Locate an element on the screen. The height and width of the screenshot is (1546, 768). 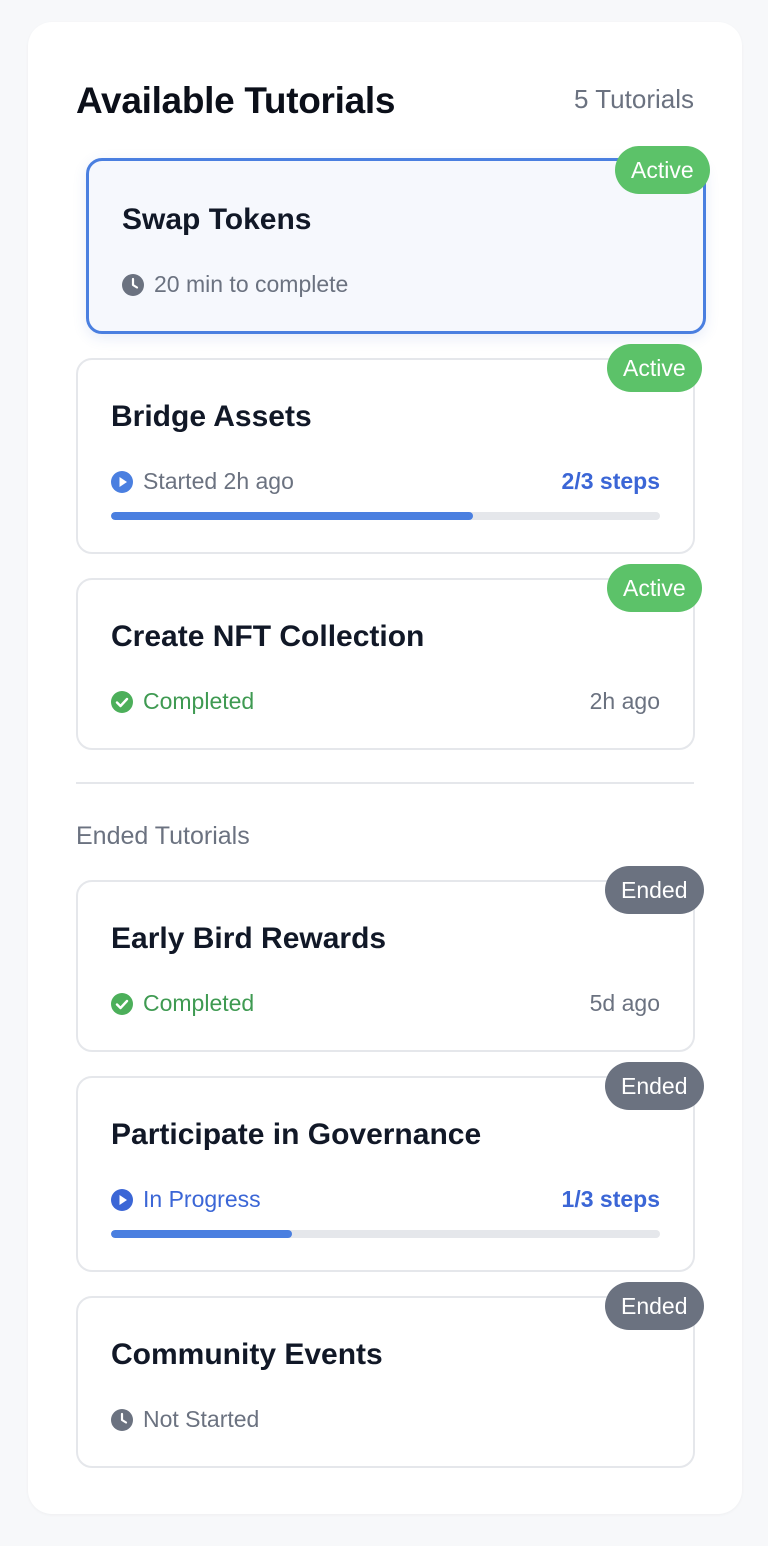
page-title: Available Tutorials is located at coordinates (236, 100).